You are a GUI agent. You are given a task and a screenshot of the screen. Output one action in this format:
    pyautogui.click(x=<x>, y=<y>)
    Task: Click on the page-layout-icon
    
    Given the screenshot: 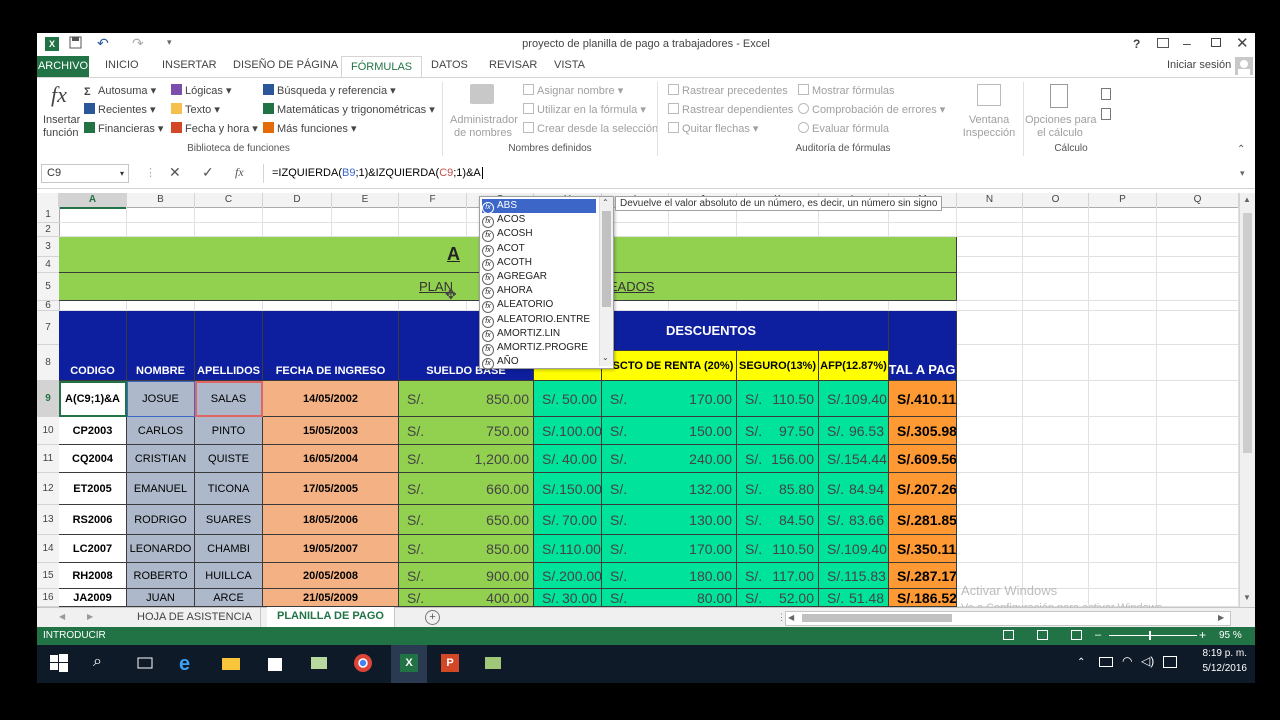 What is the action you would take?
    pyautogui.click(x=1042, y=635)
    